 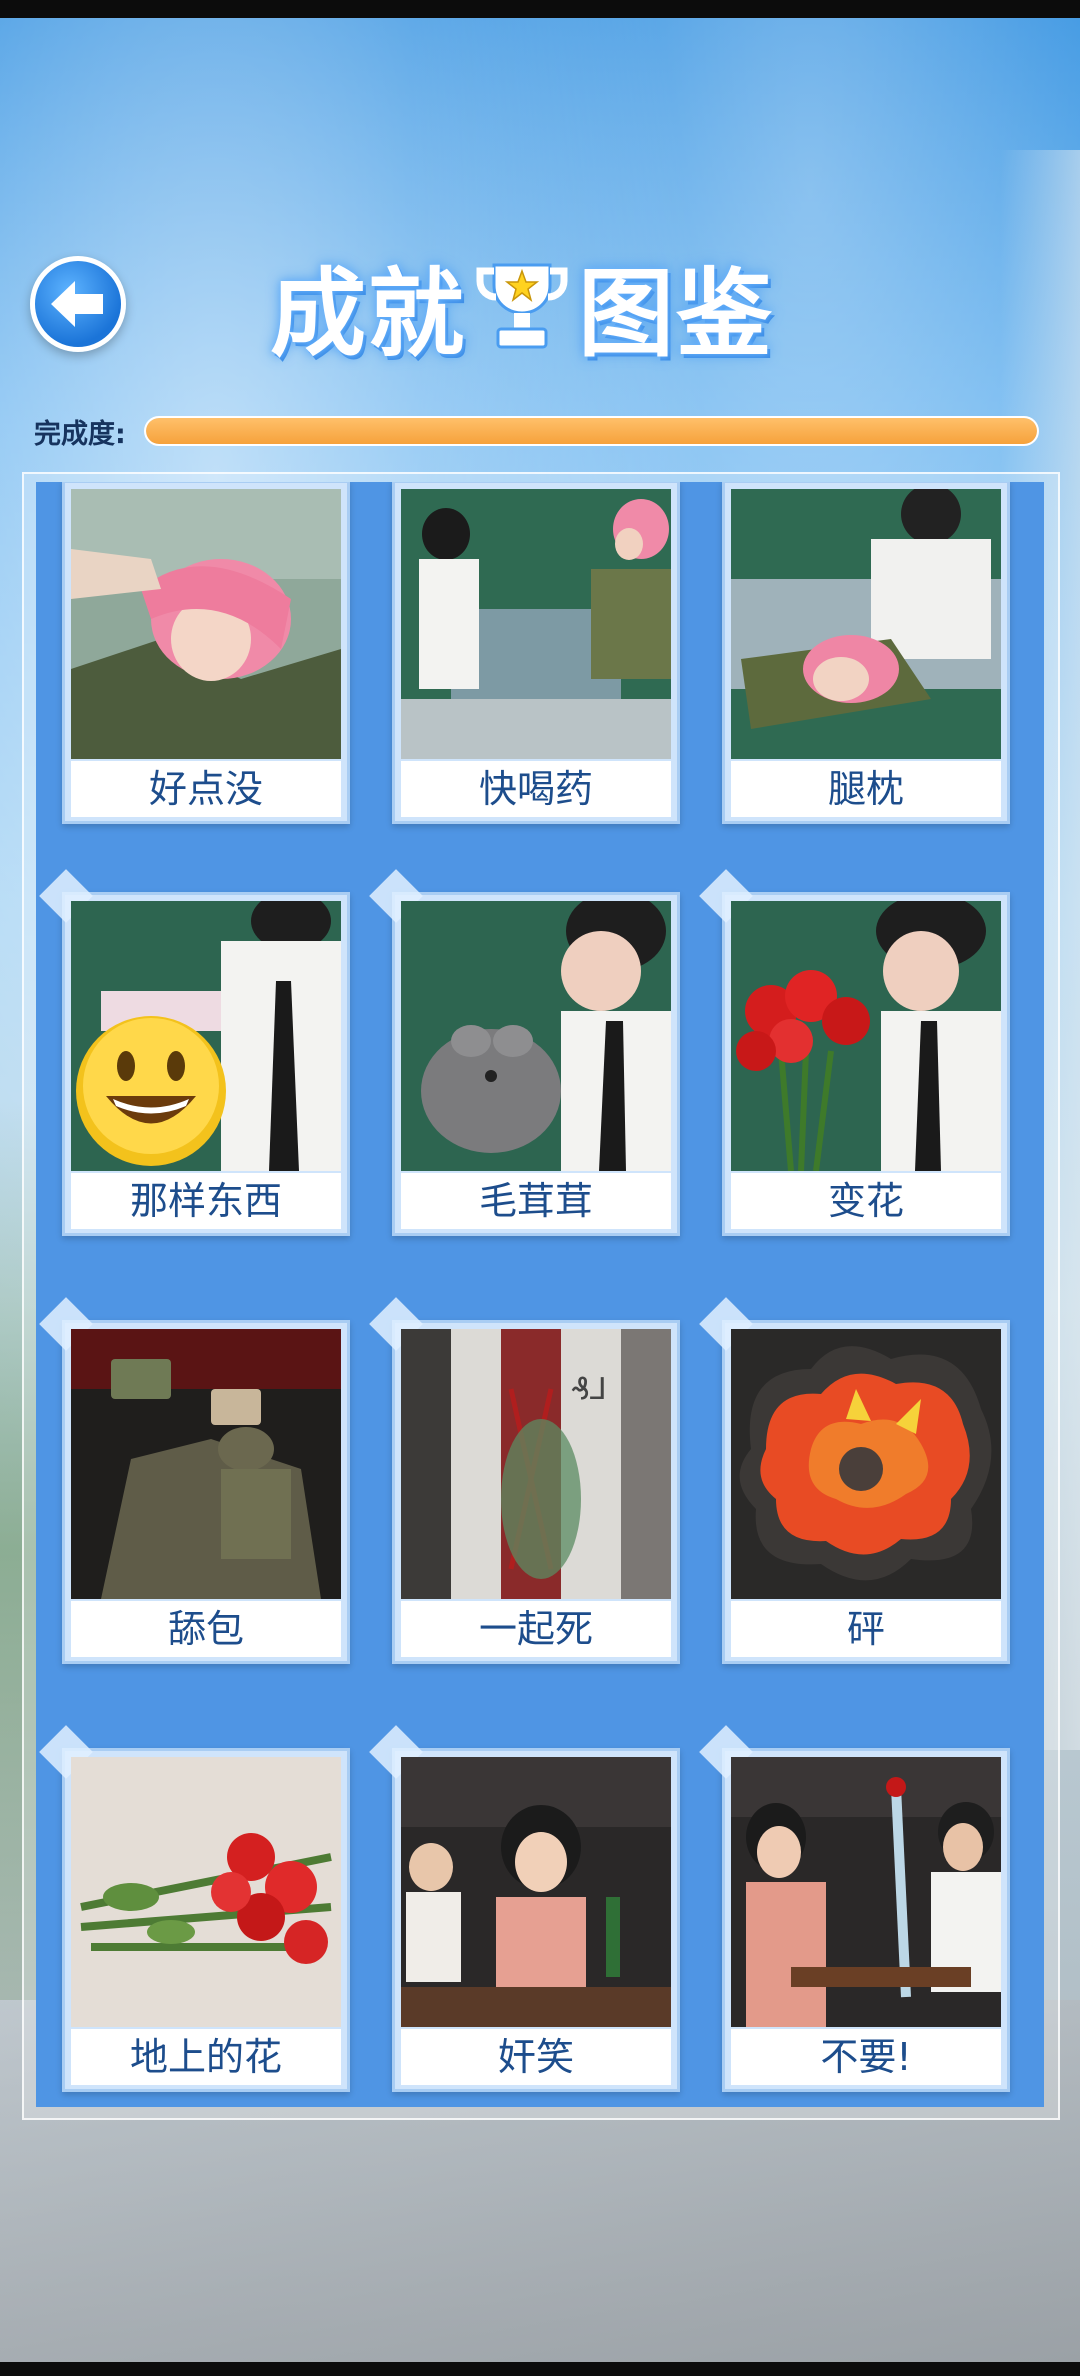 I want to click on achievement-label: 好点没, so click(x=206, y=789).